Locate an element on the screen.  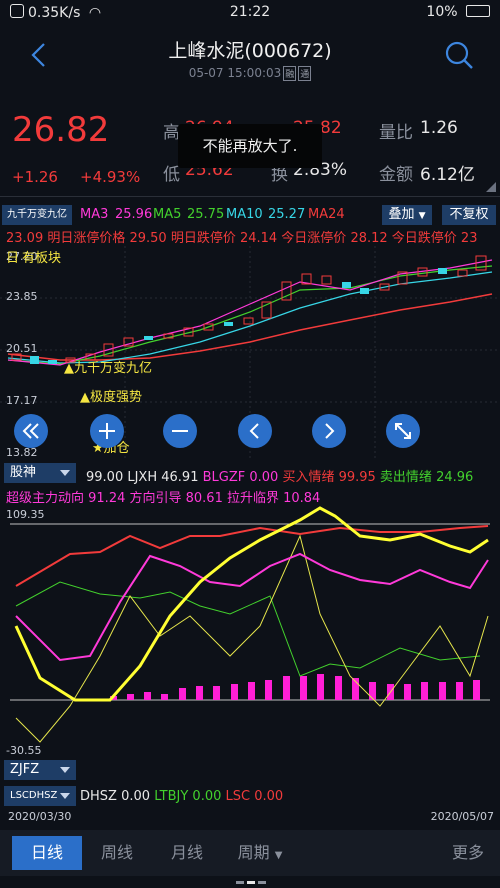
indicator-line2-segment: 80.61 is located at coordinates (204, 498).